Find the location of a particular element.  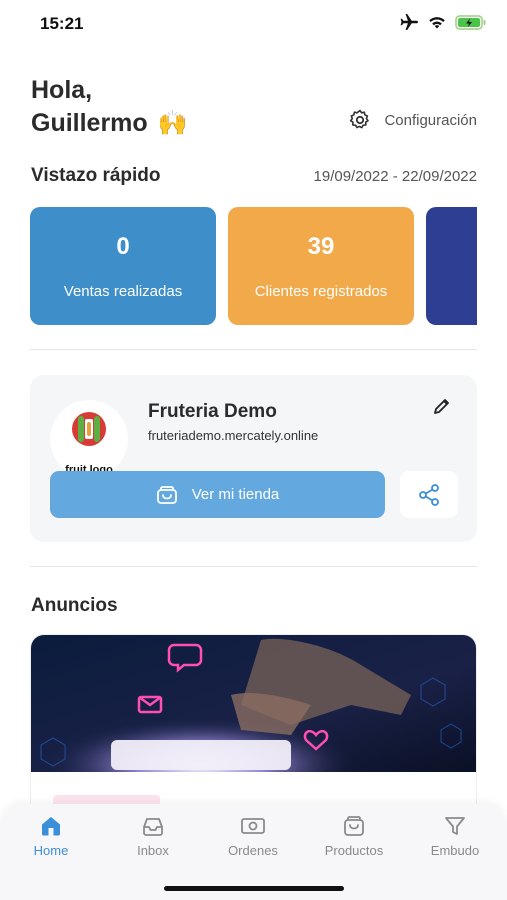

tab-home: Home is located at coordinates (51, 836).